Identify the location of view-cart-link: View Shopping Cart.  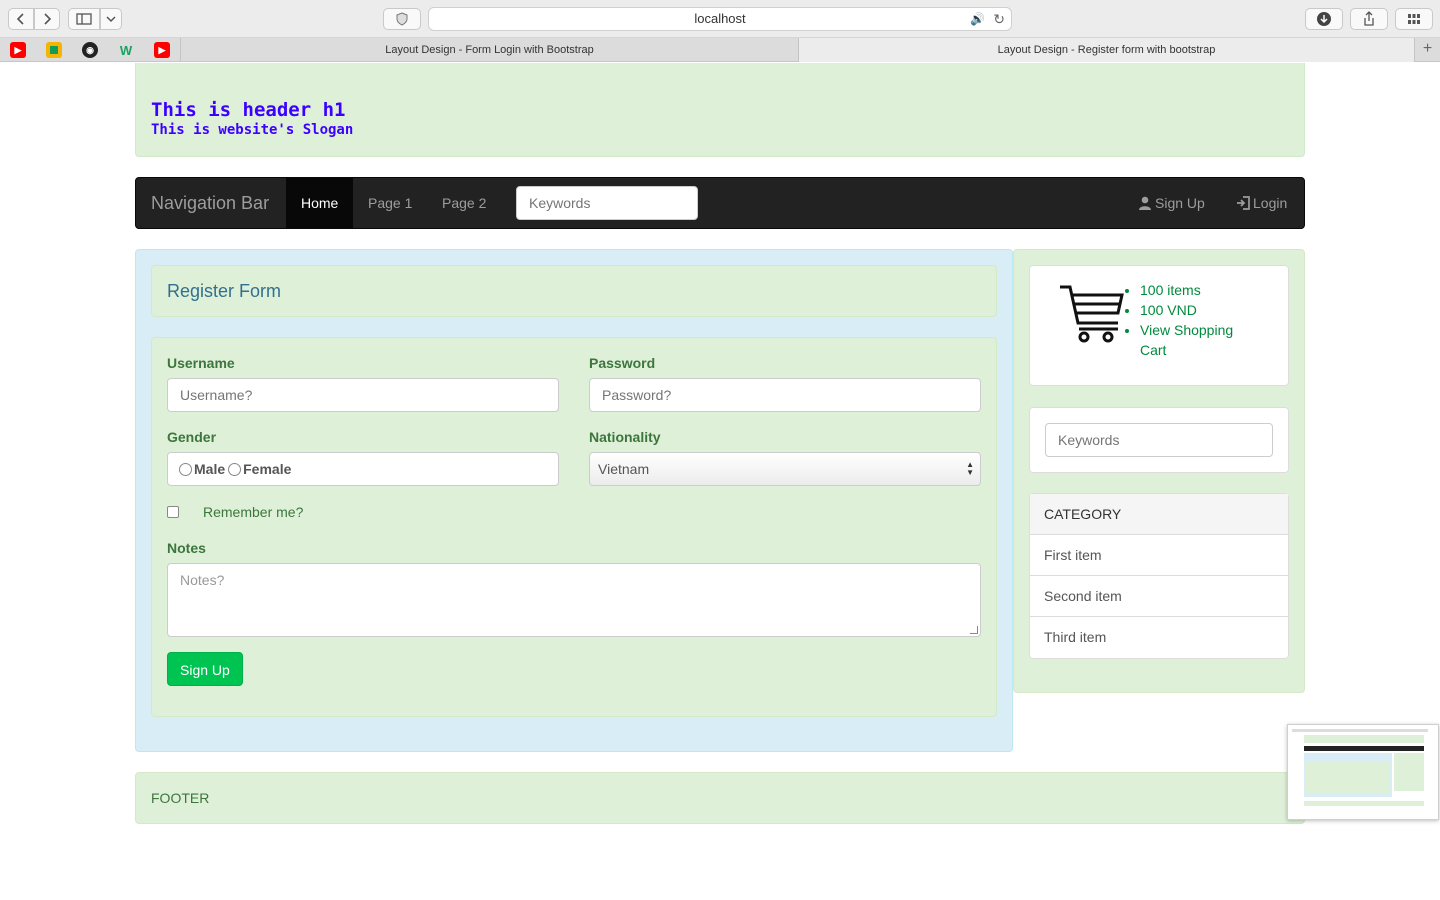
(1200, 340).